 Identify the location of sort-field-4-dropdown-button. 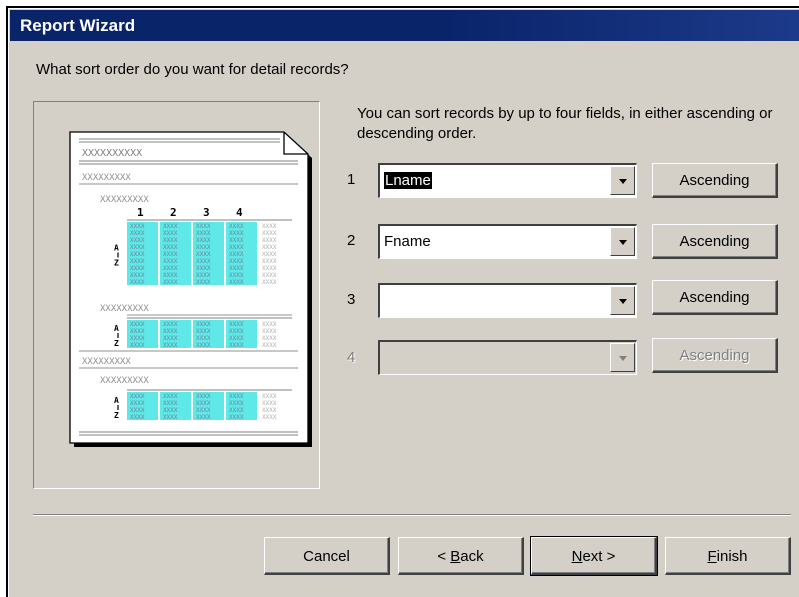
(622, 357).